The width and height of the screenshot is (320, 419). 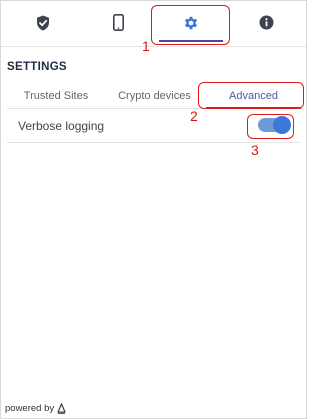 What do you see at coordinates (37, 67) in the screenshot?
I see `page-title: SETTINGS` at bounding box center [37, 67].